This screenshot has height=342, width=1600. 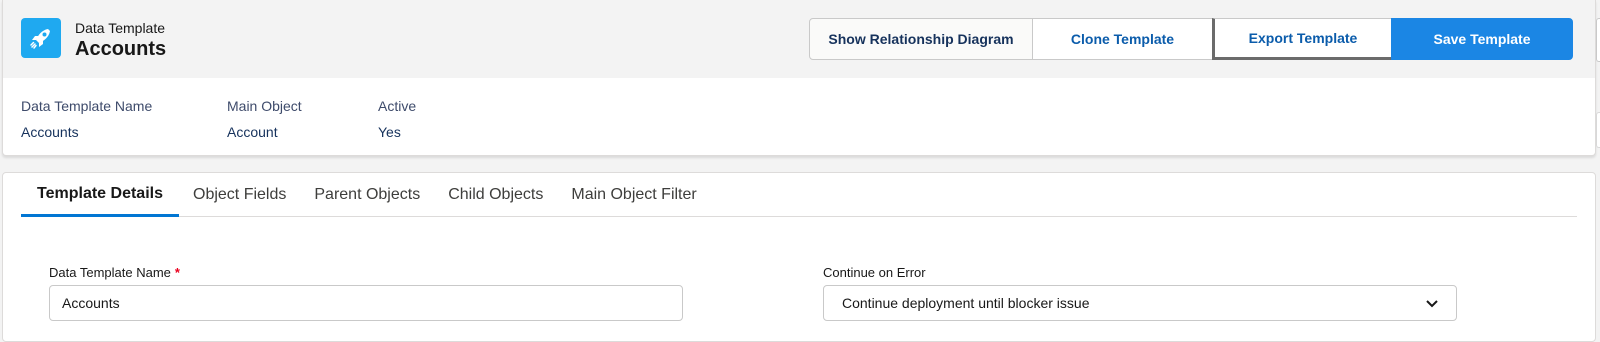 I want to click on offscreen-panel-edge, so click(x=1598, y=130).